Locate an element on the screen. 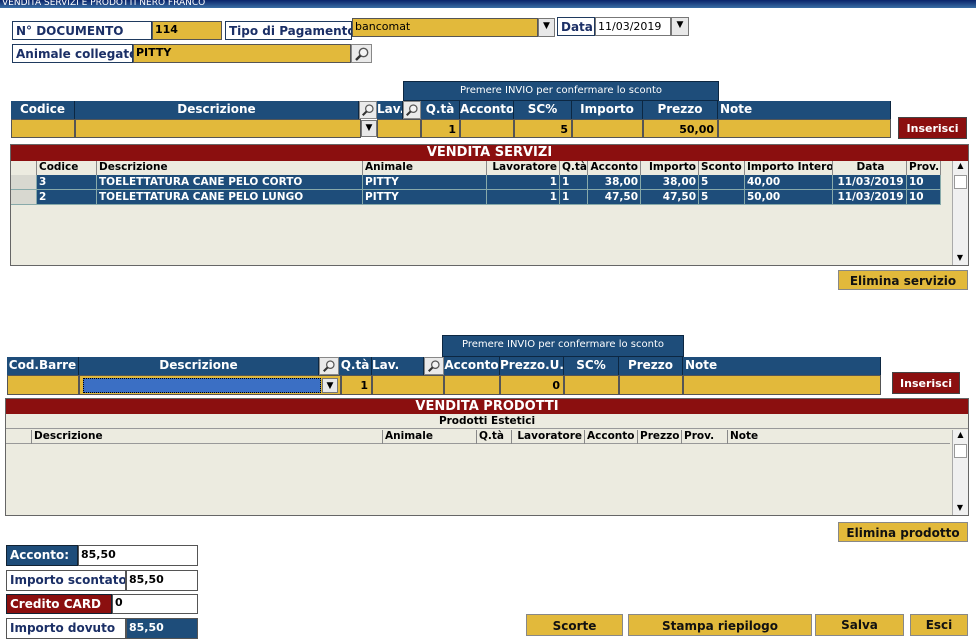 This screenshot has height=639, width=976. payment-type-select: bancomat is located at coordinates (445, 27).